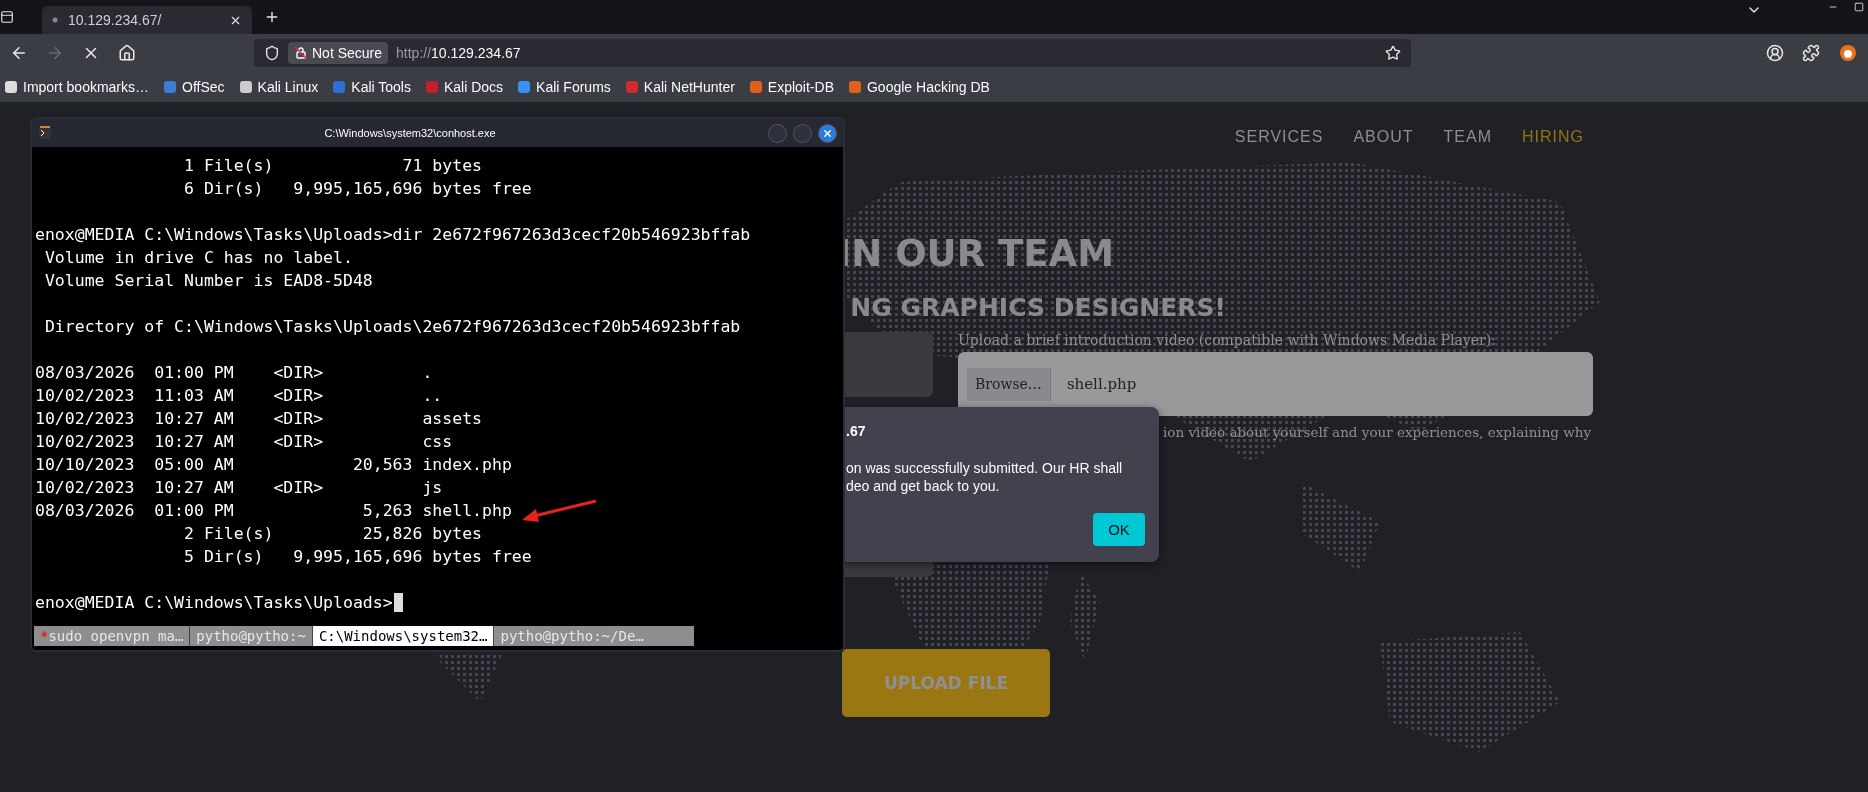 The height and width of the screenshot is (792, 1868). I want to click on close-button, so click(827, 133).